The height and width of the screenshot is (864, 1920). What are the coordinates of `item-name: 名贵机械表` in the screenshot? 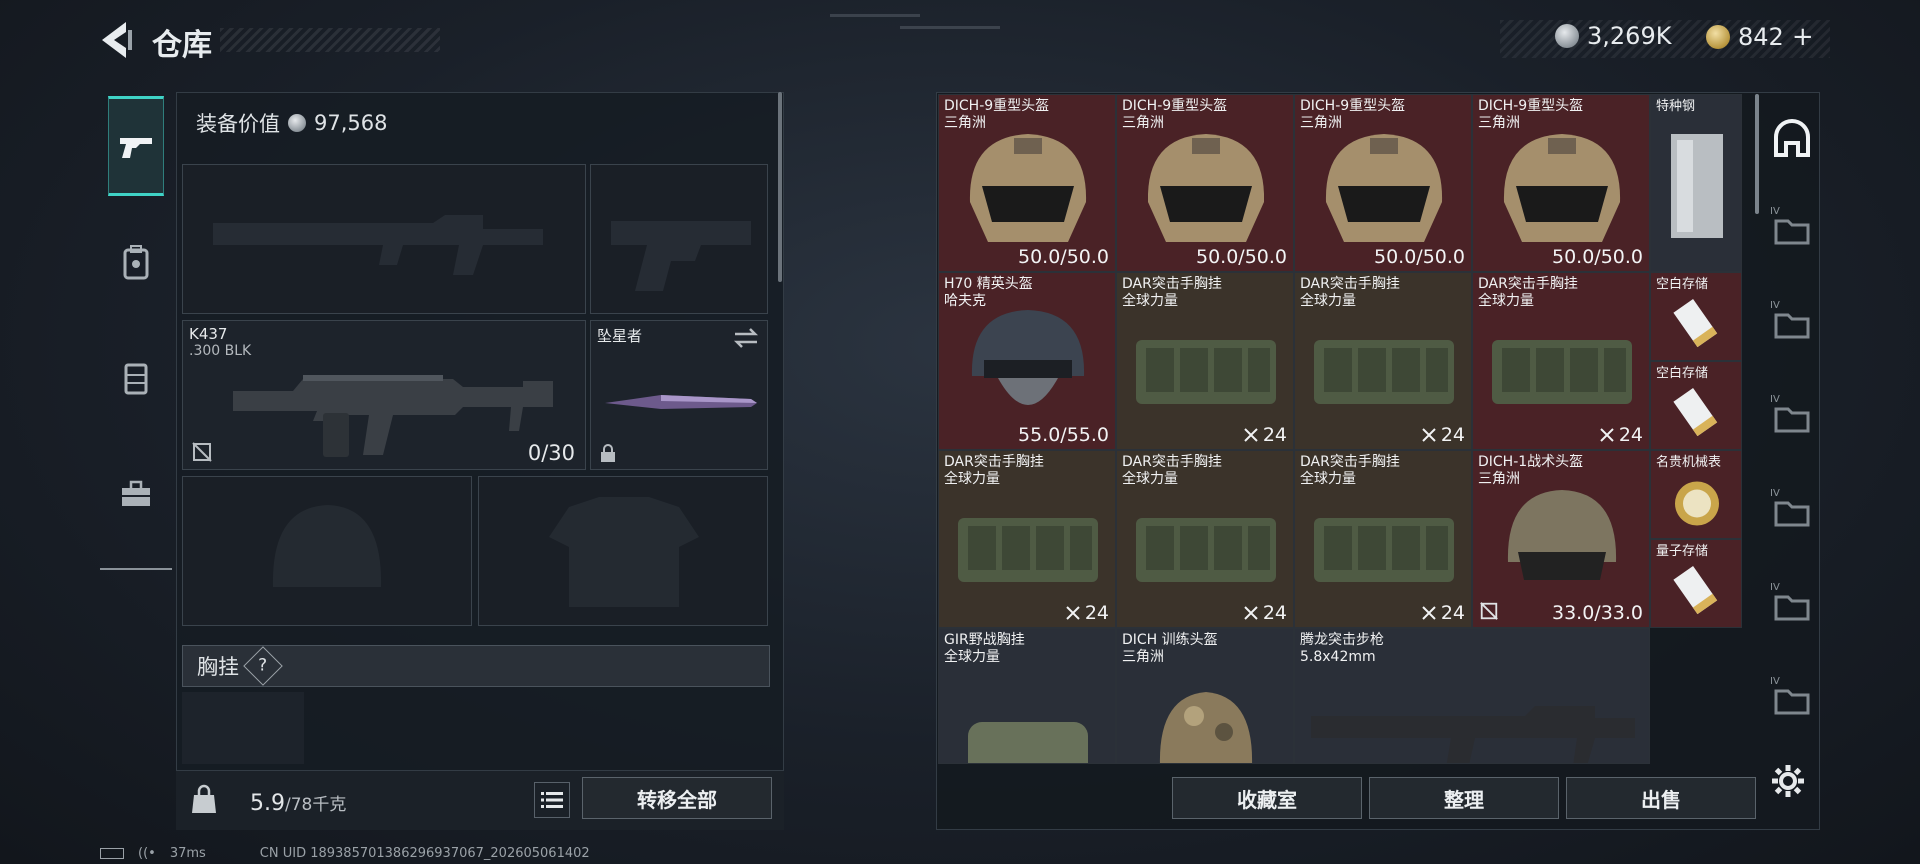 It's located at (1689, 462).